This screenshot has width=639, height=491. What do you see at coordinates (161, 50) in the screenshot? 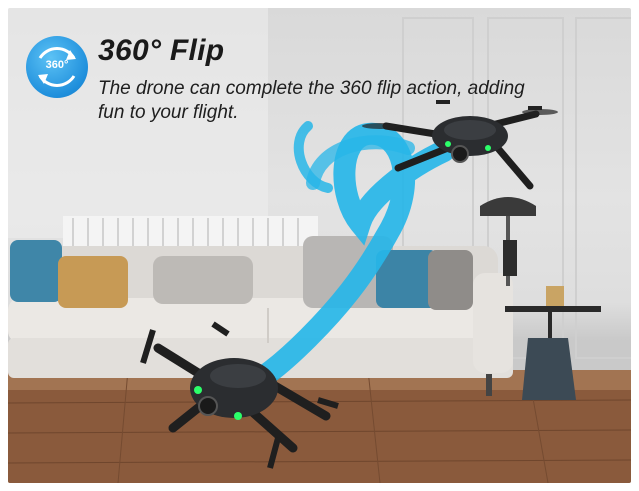
I see `feature-title: 360° Flip` at bounding box center [161, 50].